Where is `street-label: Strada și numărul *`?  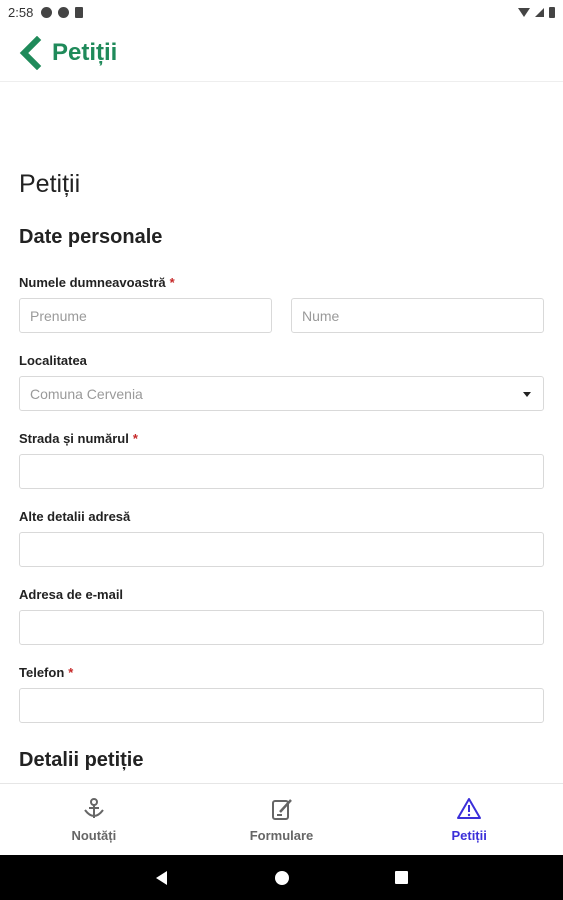
street-label: Strada și numărul * is located at coordinates (281, 439).